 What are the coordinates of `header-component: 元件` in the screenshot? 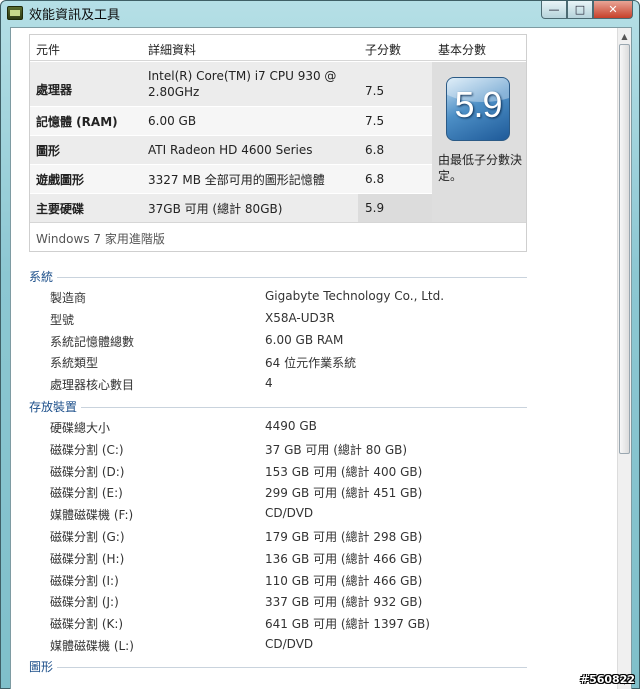 It's located at (48, 50).